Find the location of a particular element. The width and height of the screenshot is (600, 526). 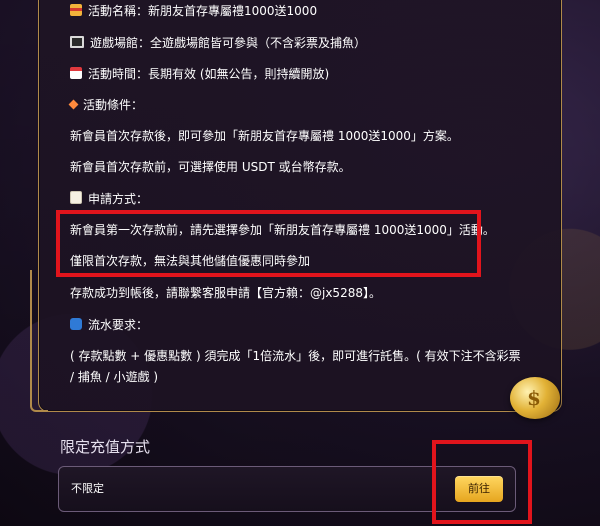

event-venue-row: 遊戲場館：全遊戲場館皆可參與（不含彩票及捕魚） is located at coordinates (218, 43).